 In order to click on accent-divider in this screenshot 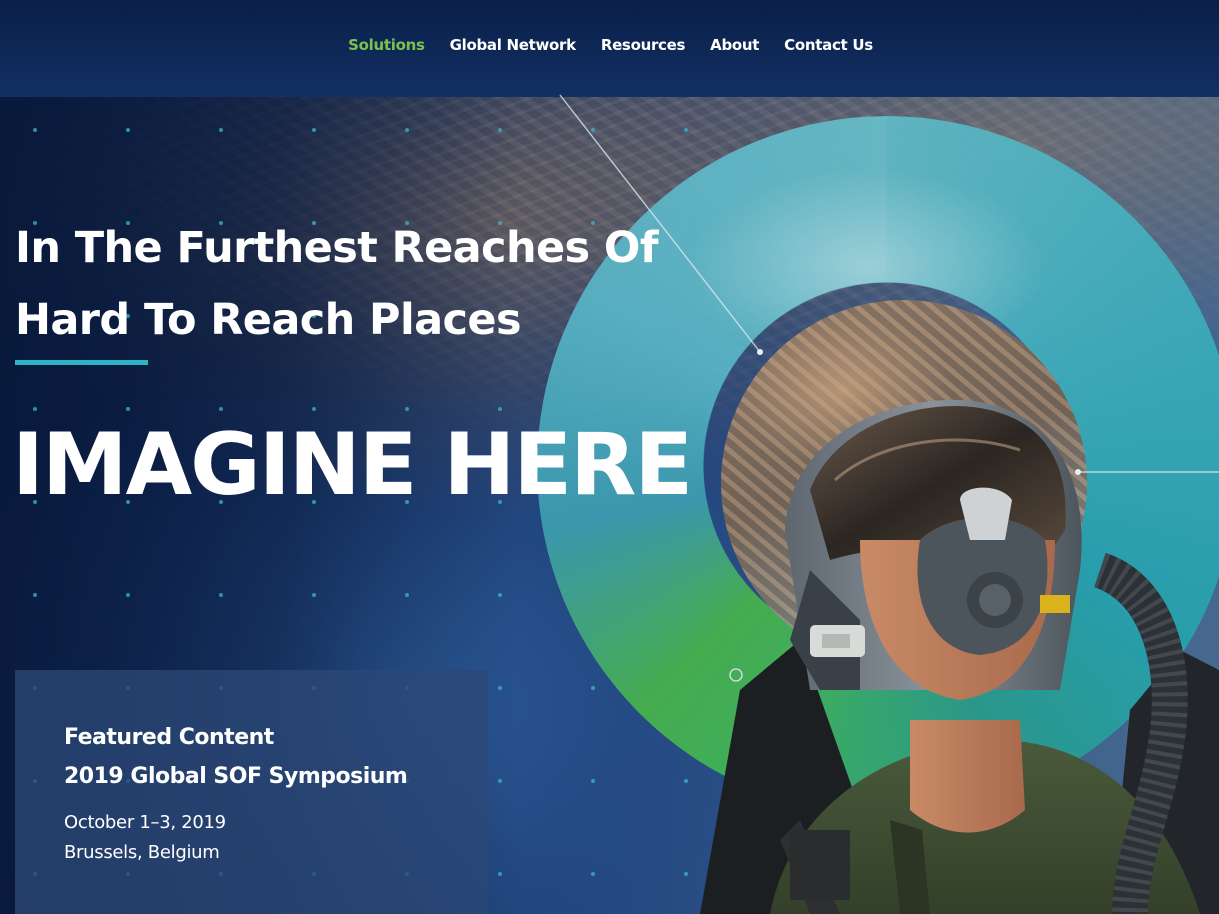, I will do `click(81, 362)`.